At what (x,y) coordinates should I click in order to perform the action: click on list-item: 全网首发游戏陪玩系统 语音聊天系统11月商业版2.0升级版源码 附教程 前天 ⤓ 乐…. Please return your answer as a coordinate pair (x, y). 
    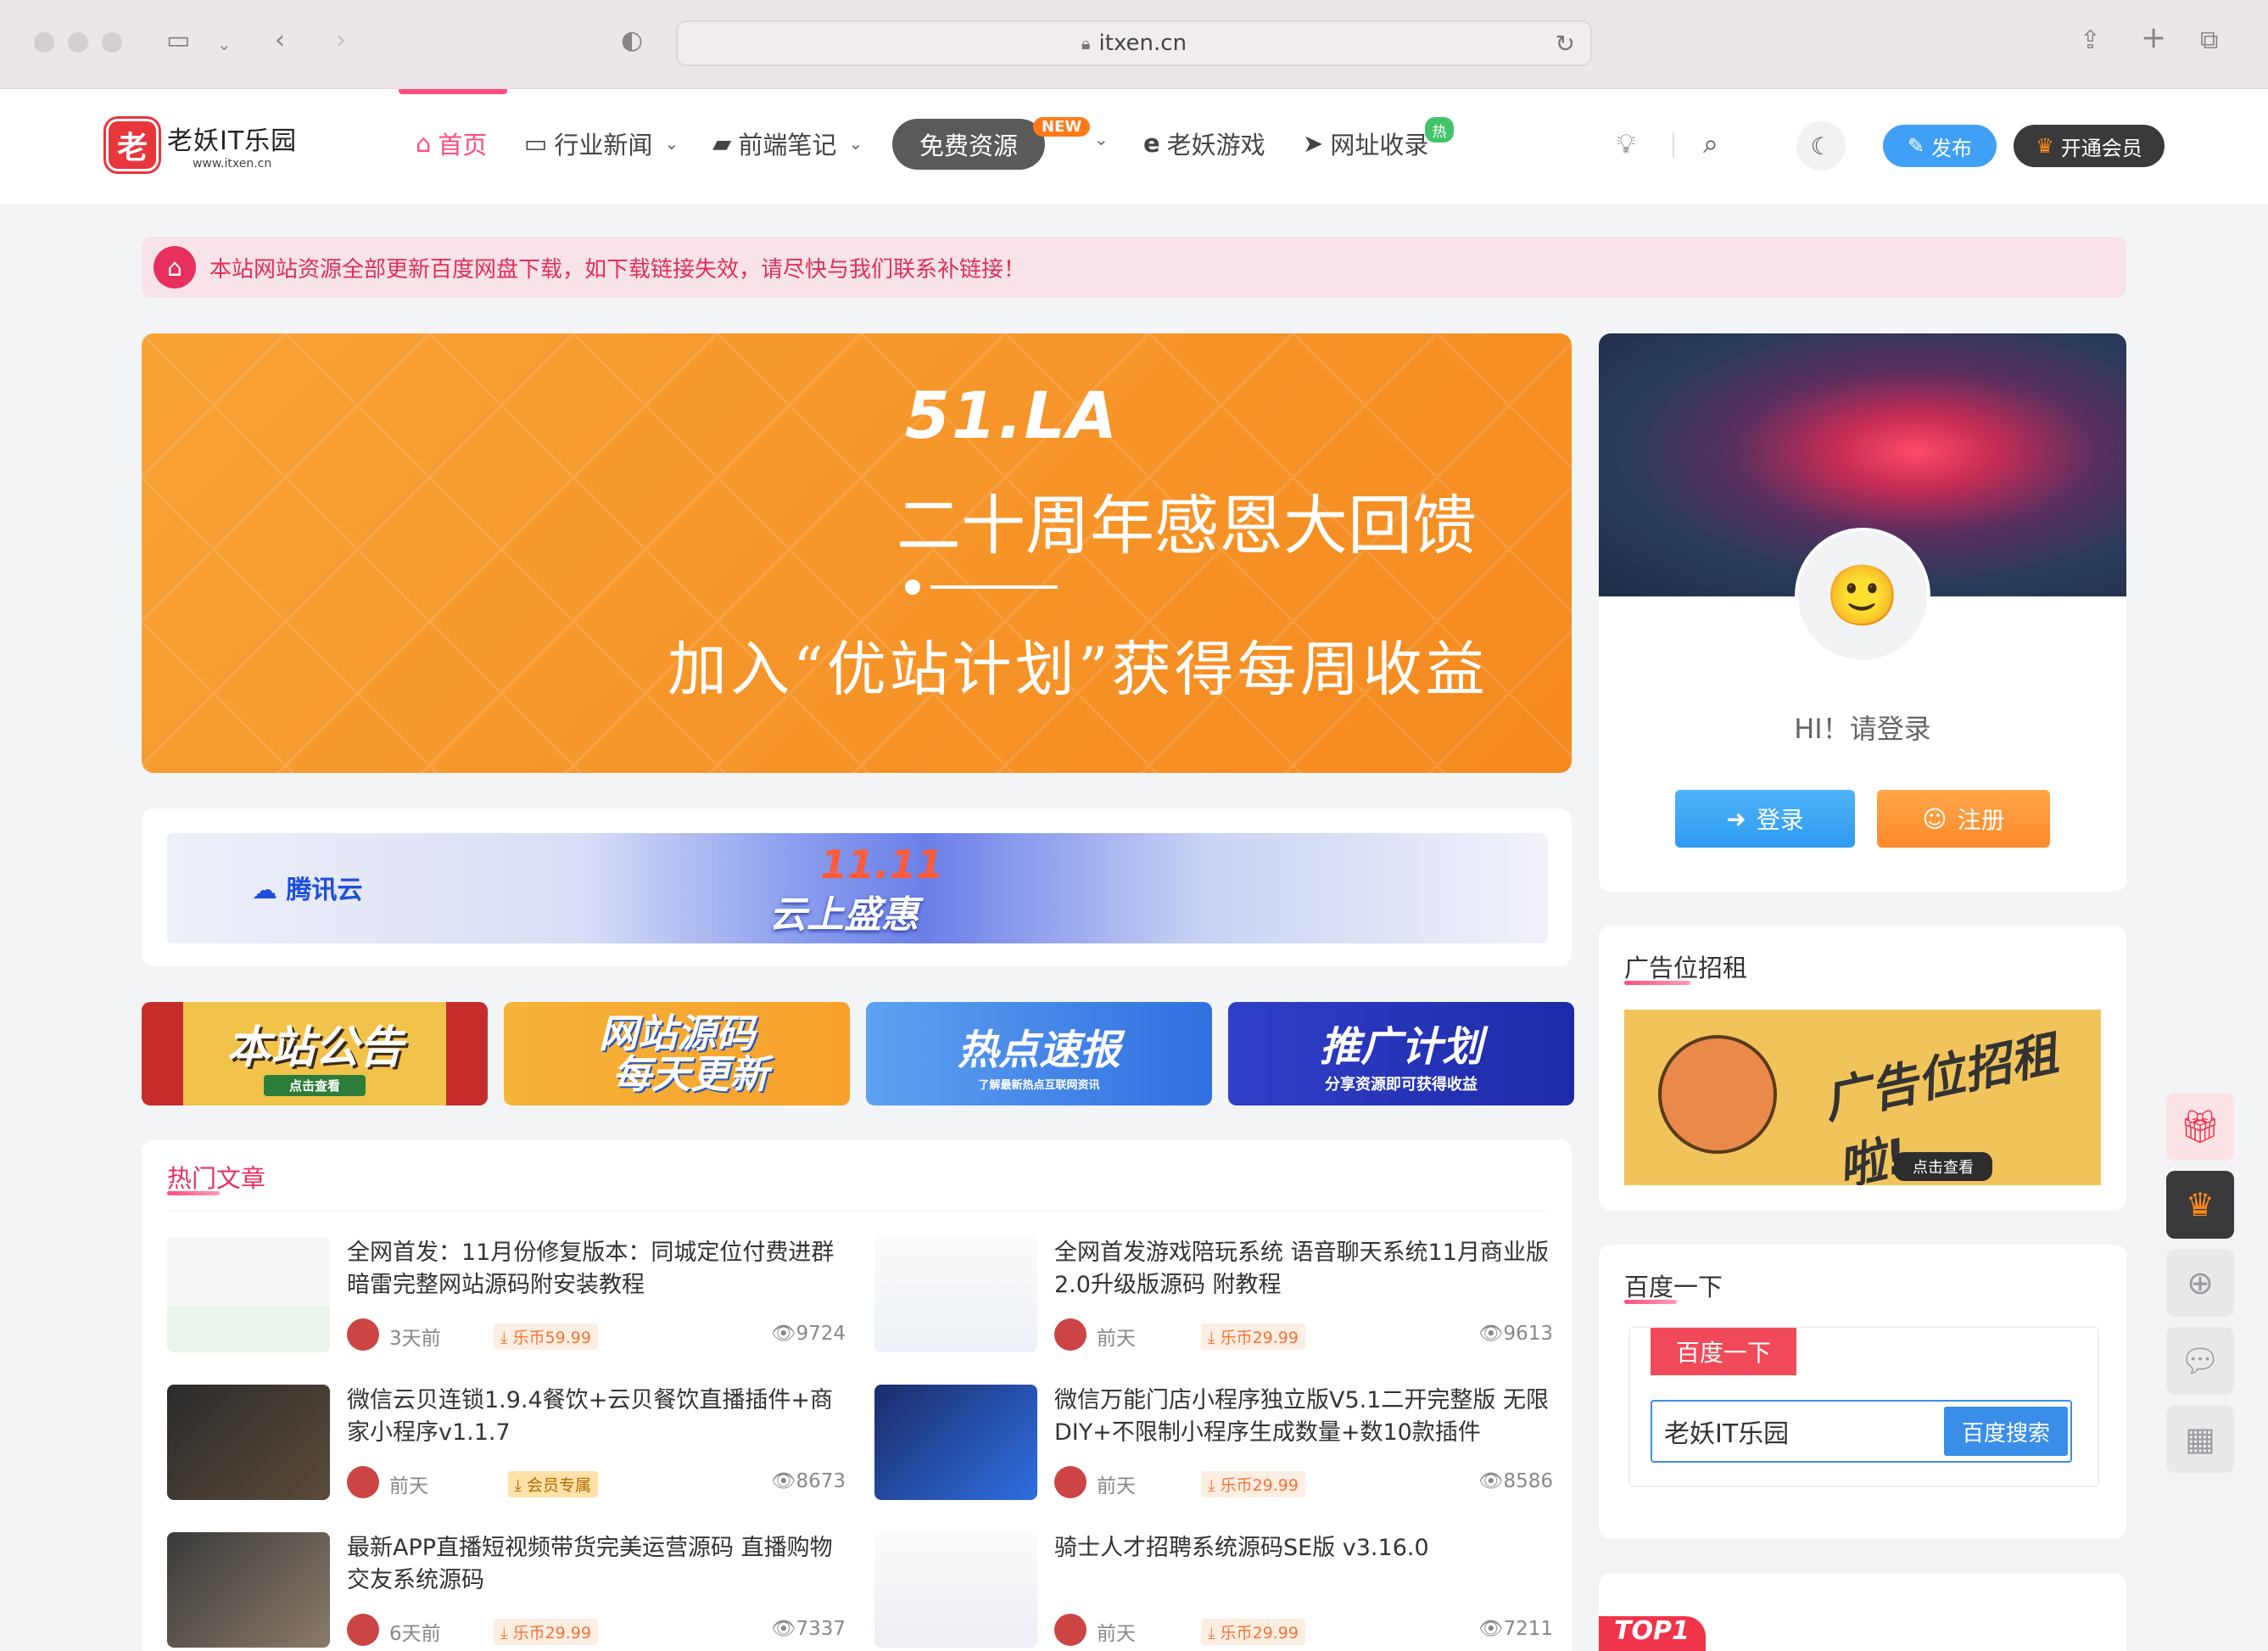
    Looking at the image, I should click on (1213, 1301).